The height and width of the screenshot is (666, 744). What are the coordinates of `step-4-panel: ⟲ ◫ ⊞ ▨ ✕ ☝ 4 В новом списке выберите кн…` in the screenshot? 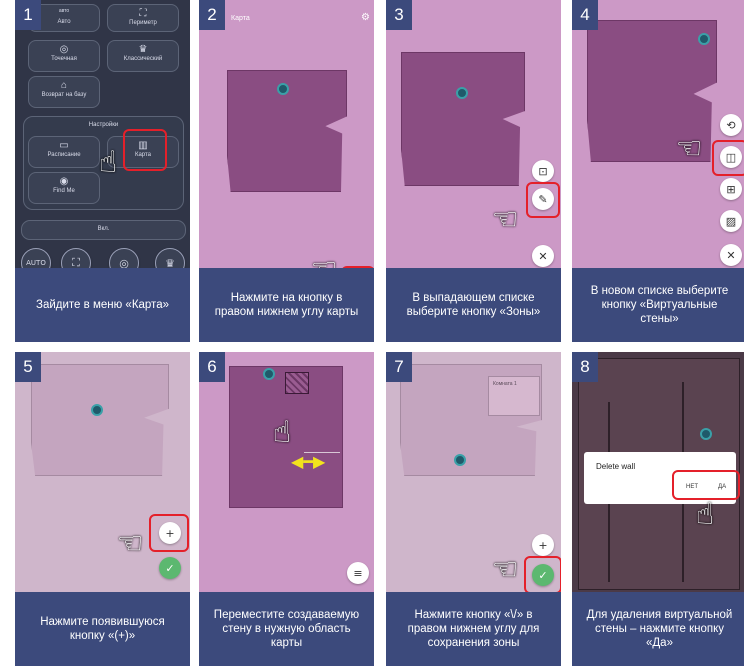 It's located at (658, 171).